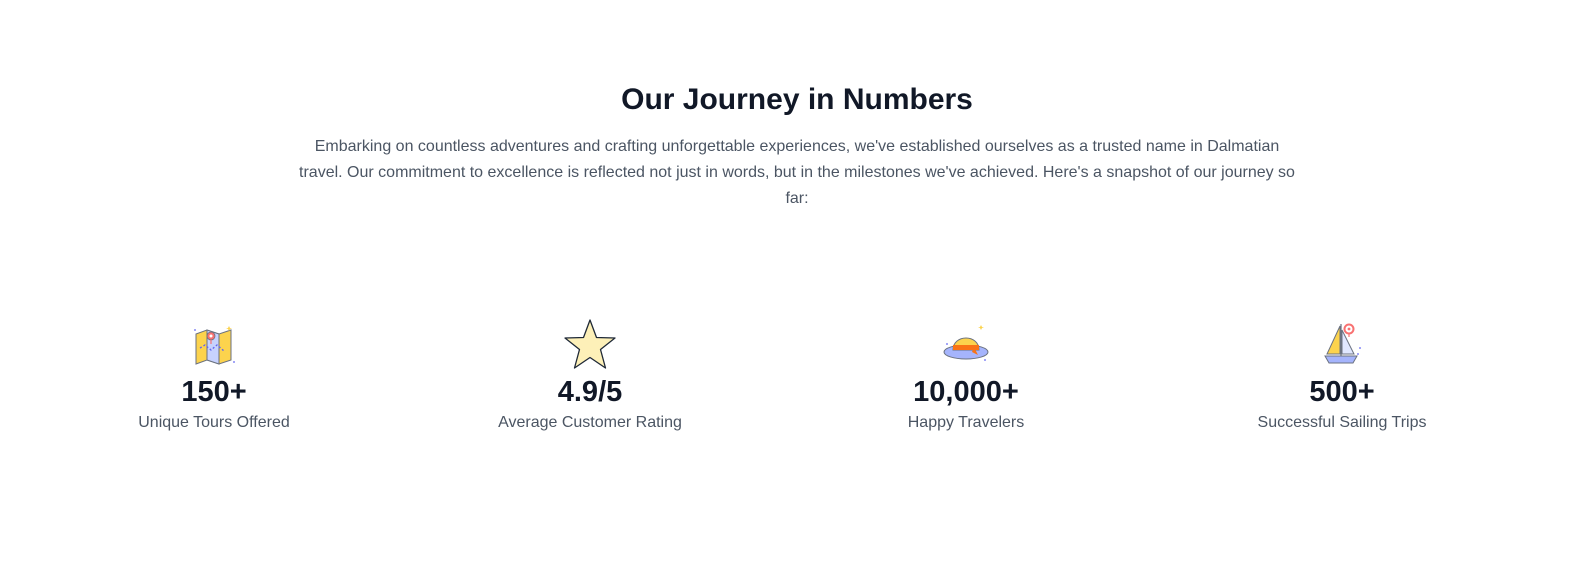 The width and height of the screenshot is (1594, 574). I want to click on stat-item-travelers: 10,000+ Happy Travelers, so click(966, 376).